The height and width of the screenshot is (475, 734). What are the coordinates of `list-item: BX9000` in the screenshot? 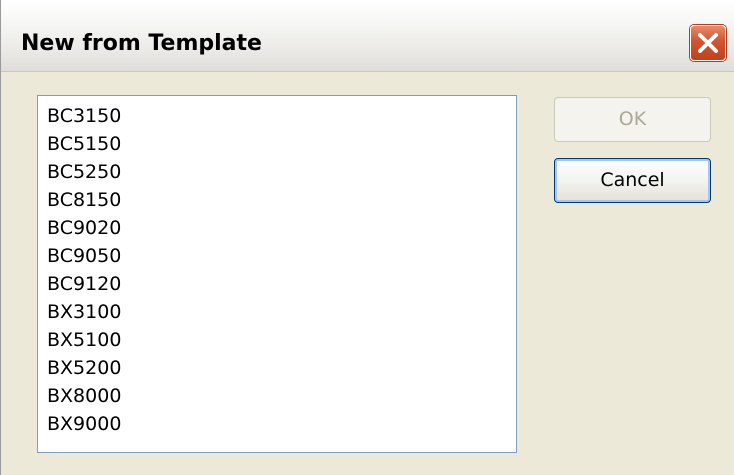 It's located at (281, 424).